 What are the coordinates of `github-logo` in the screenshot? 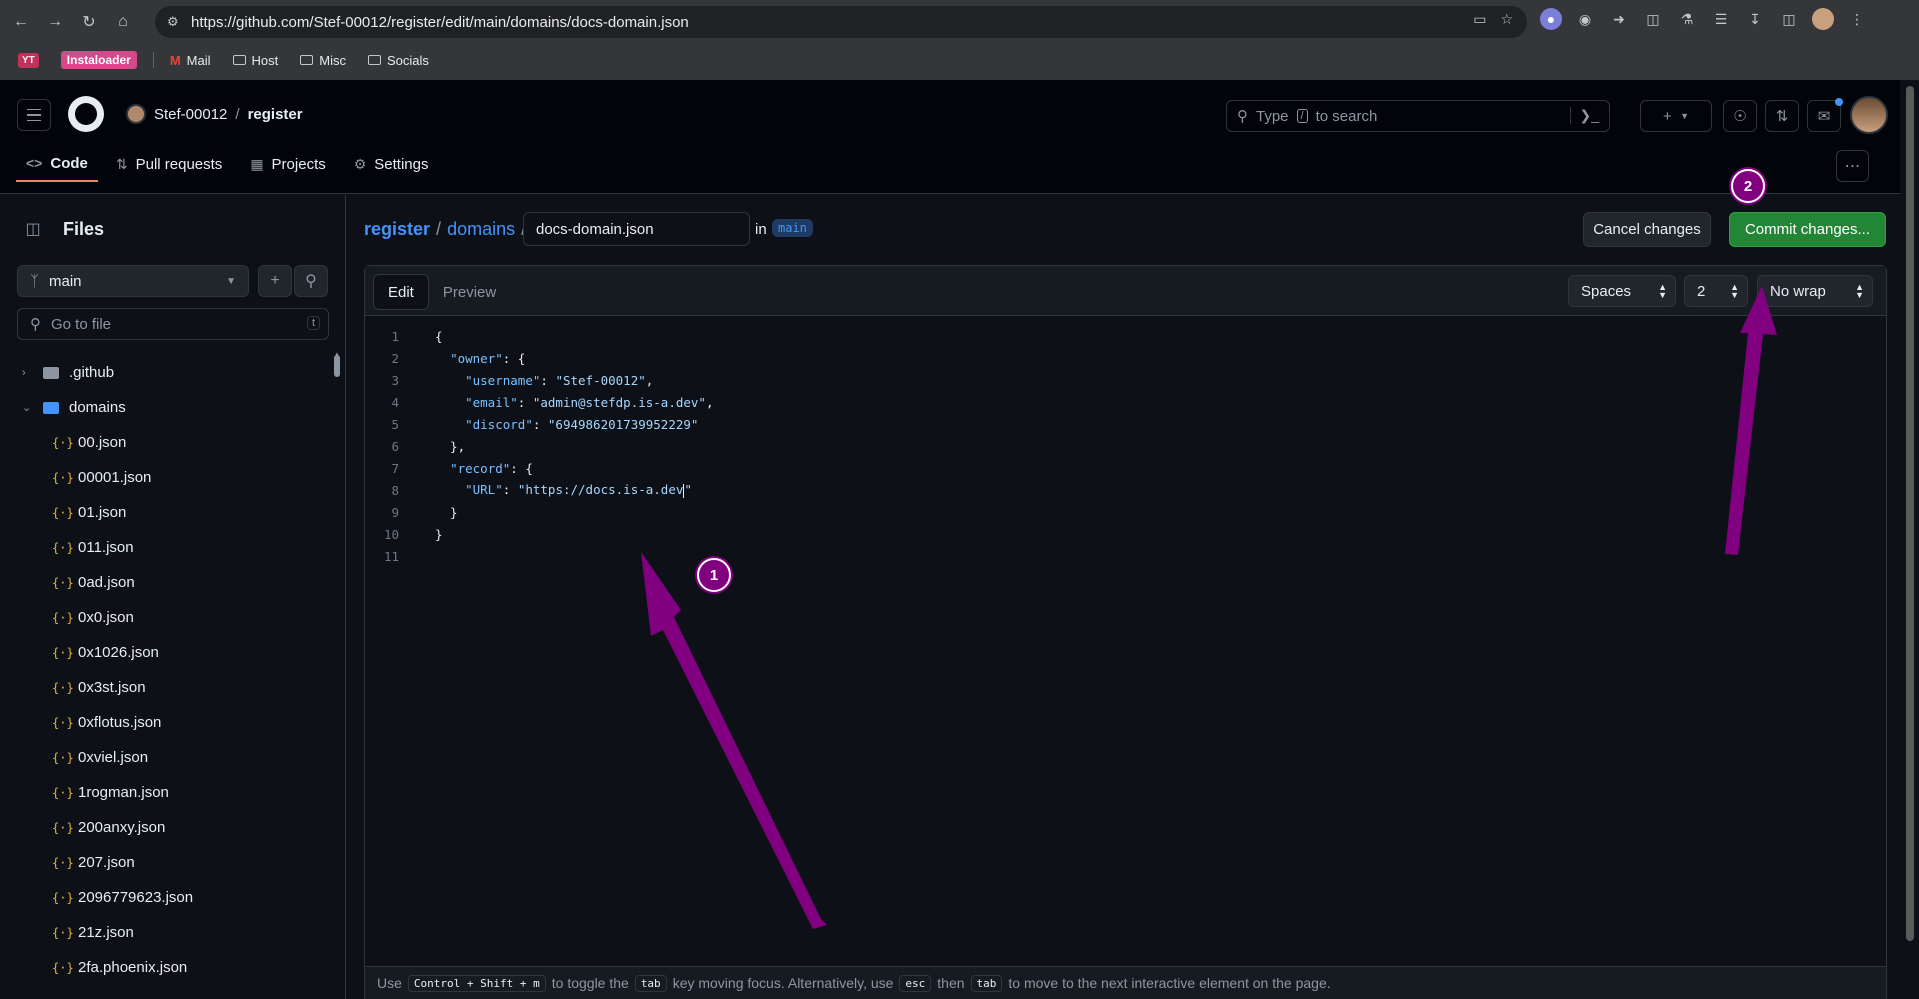 It's located at (86, 114).